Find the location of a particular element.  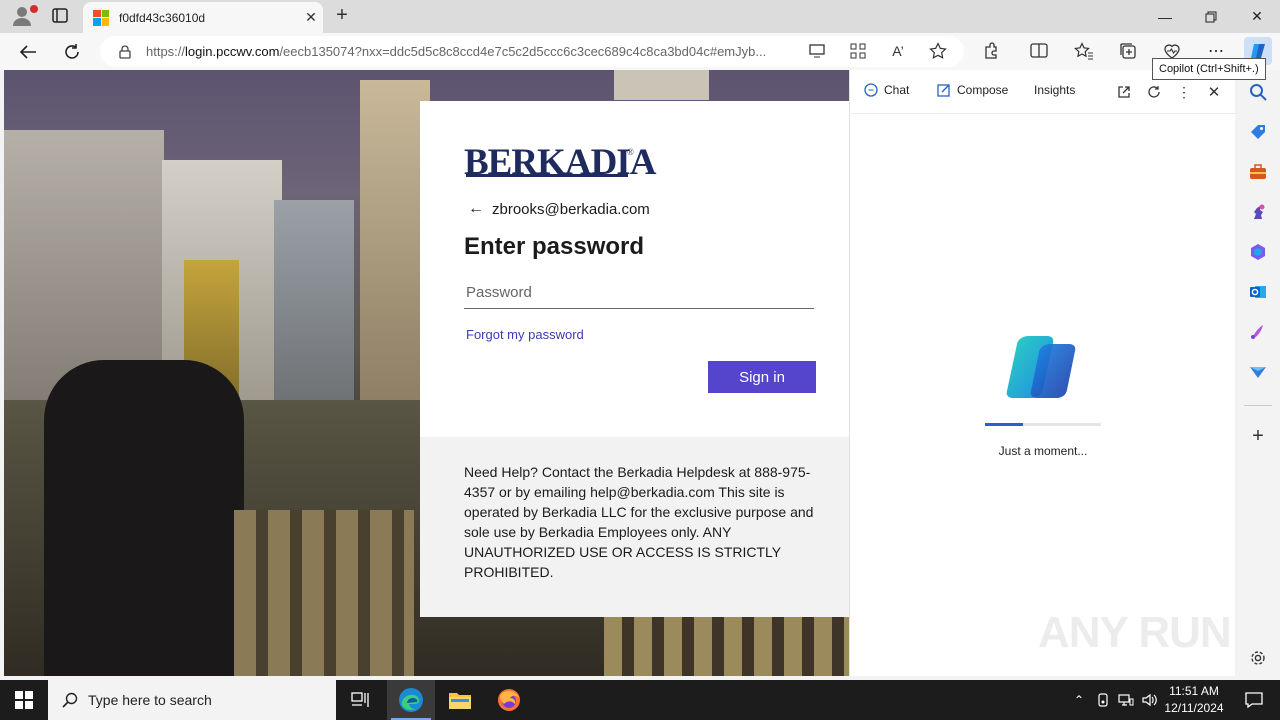

edge-taskbar-button is located at coordinates (411, 700).